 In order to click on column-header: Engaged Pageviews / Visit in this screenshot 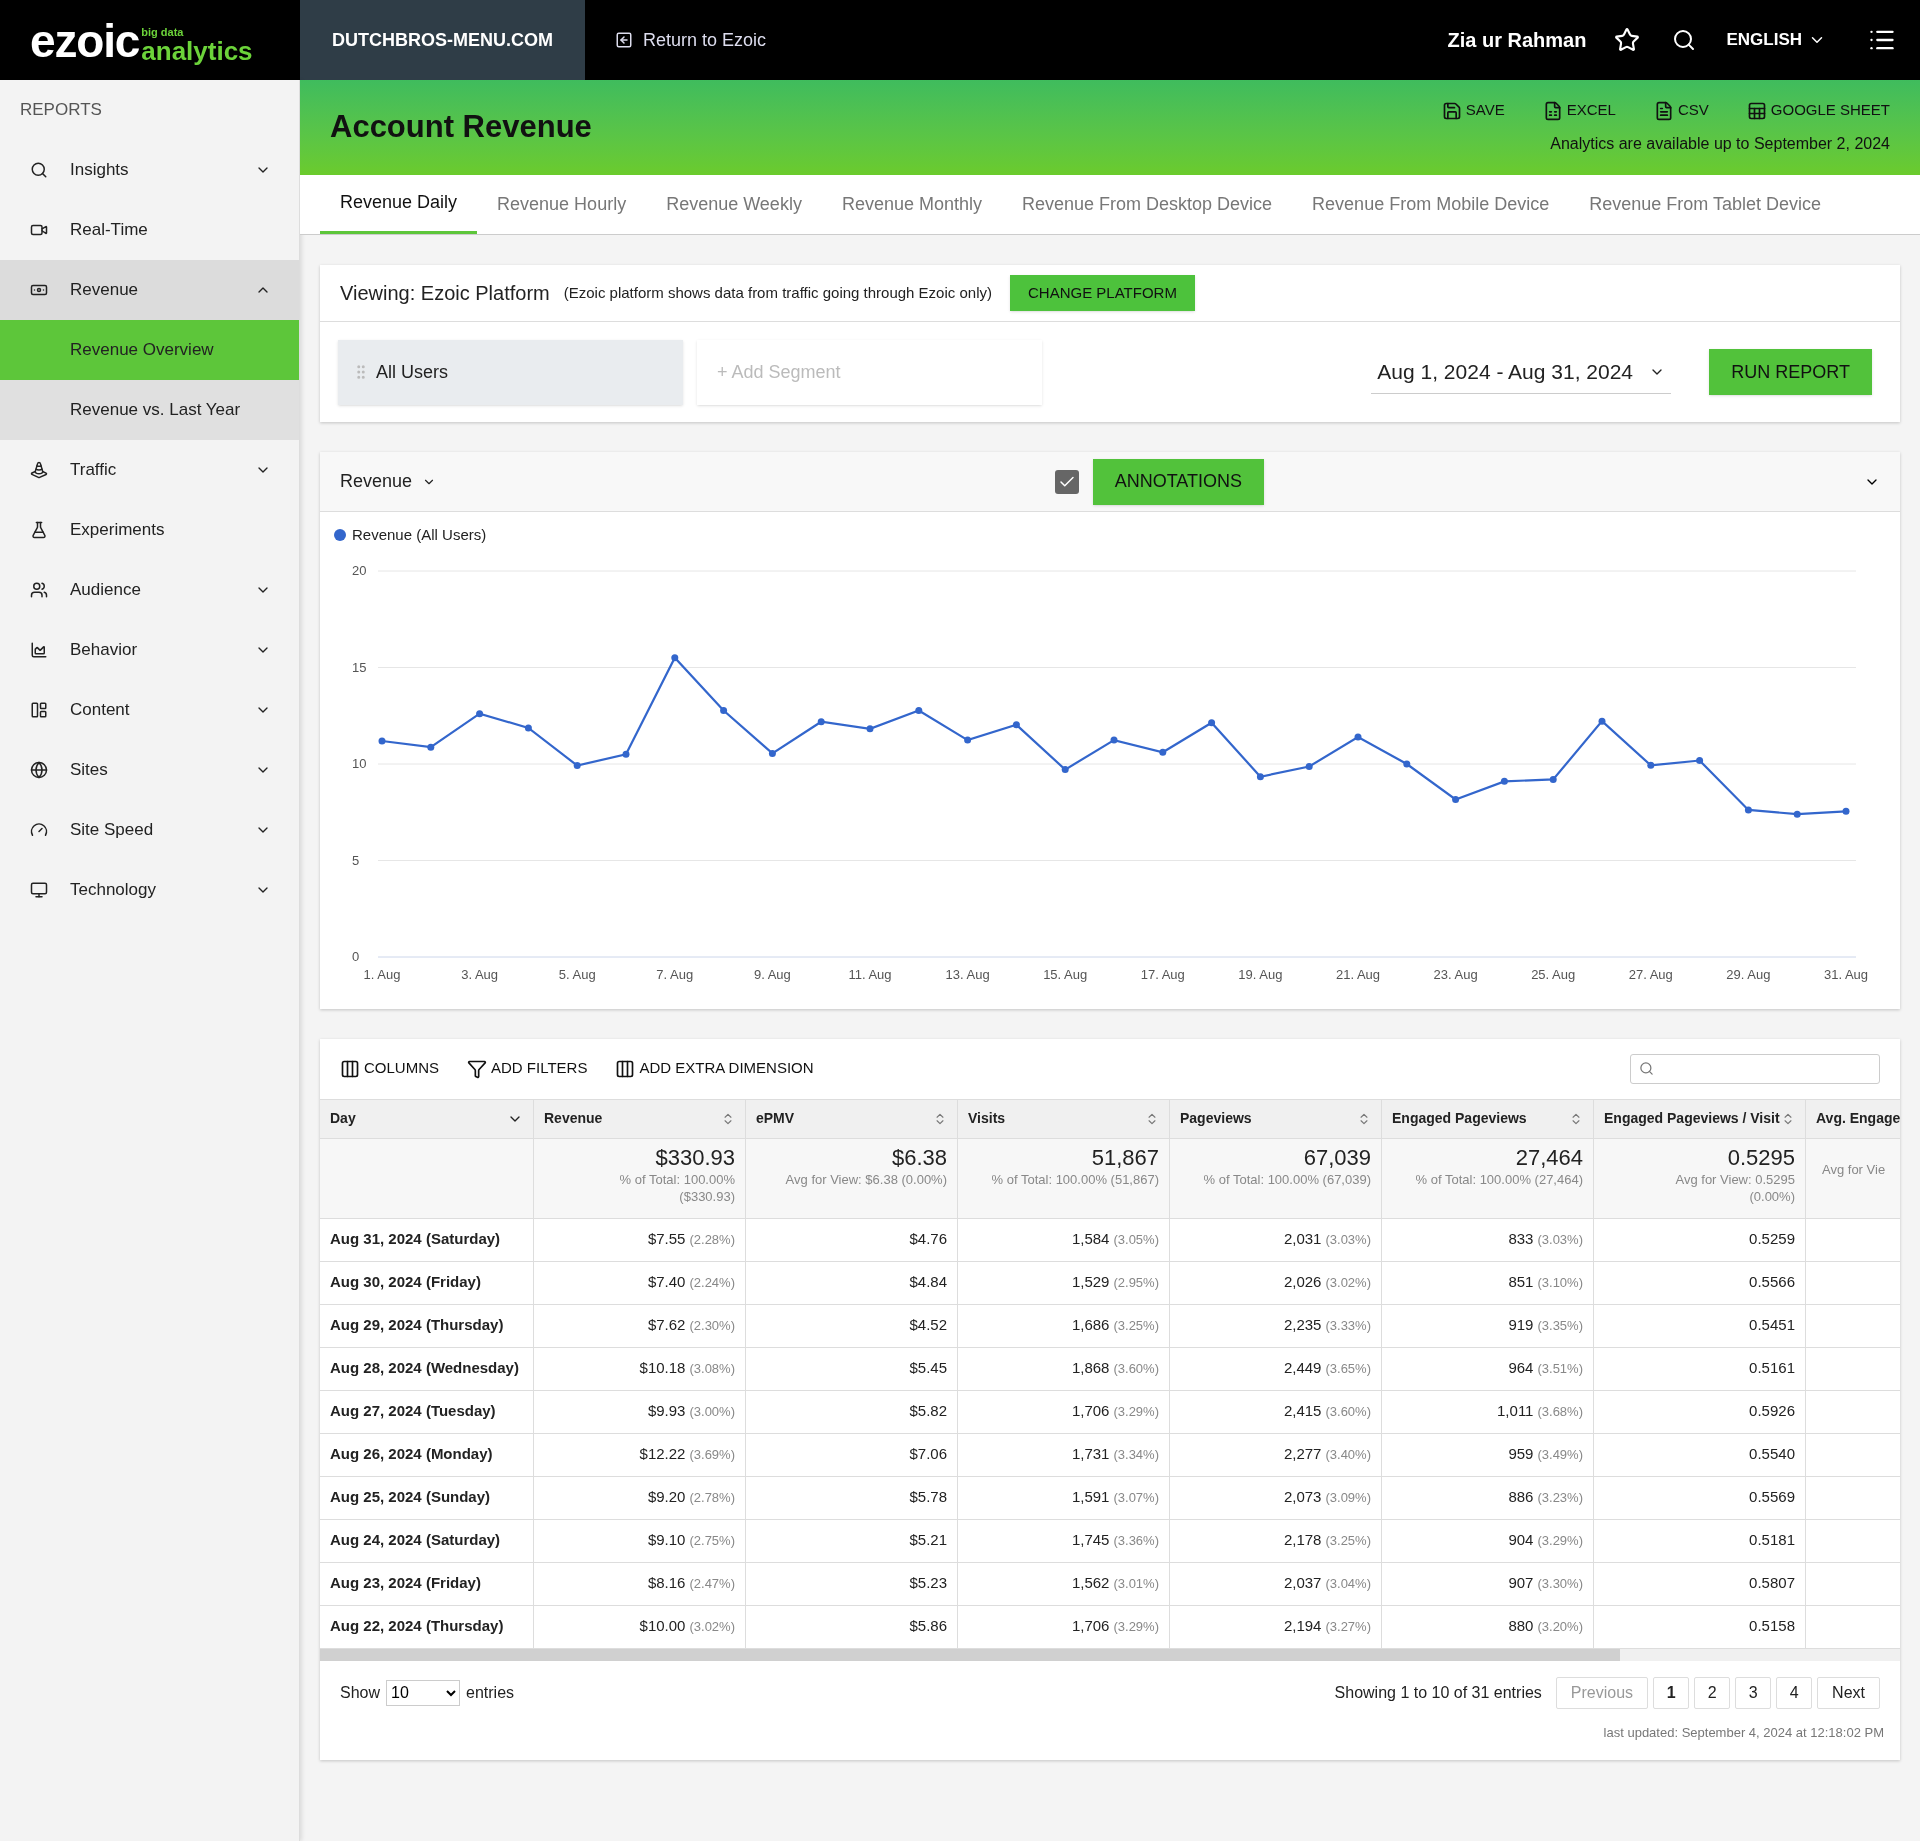, I will do `click(1700, 1118)`.